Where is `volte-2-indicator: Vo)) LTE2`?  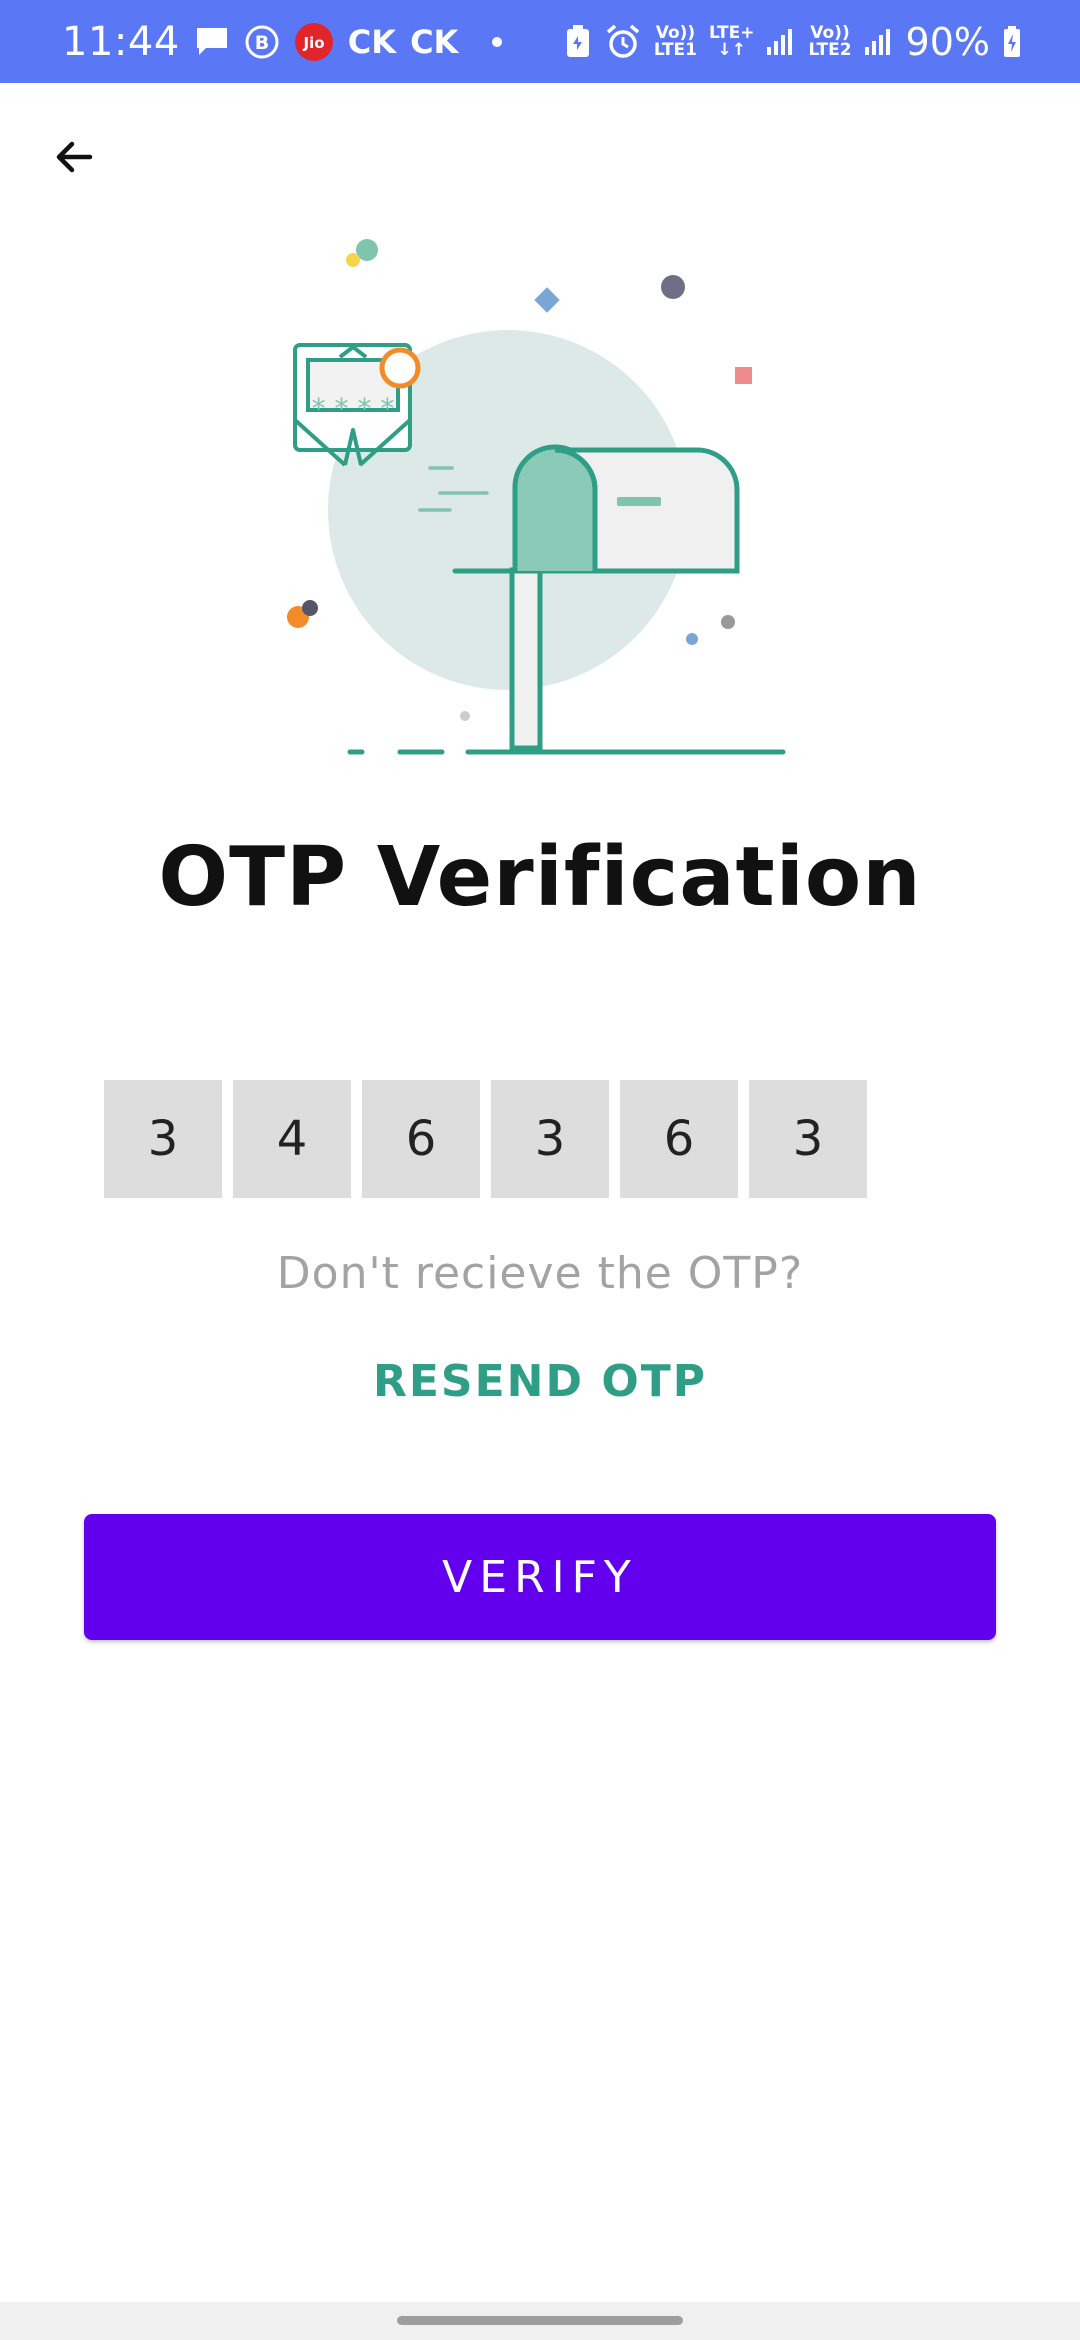 volte-2-indicator: Vo)) LTE2 is located at coordinates (830, 41).